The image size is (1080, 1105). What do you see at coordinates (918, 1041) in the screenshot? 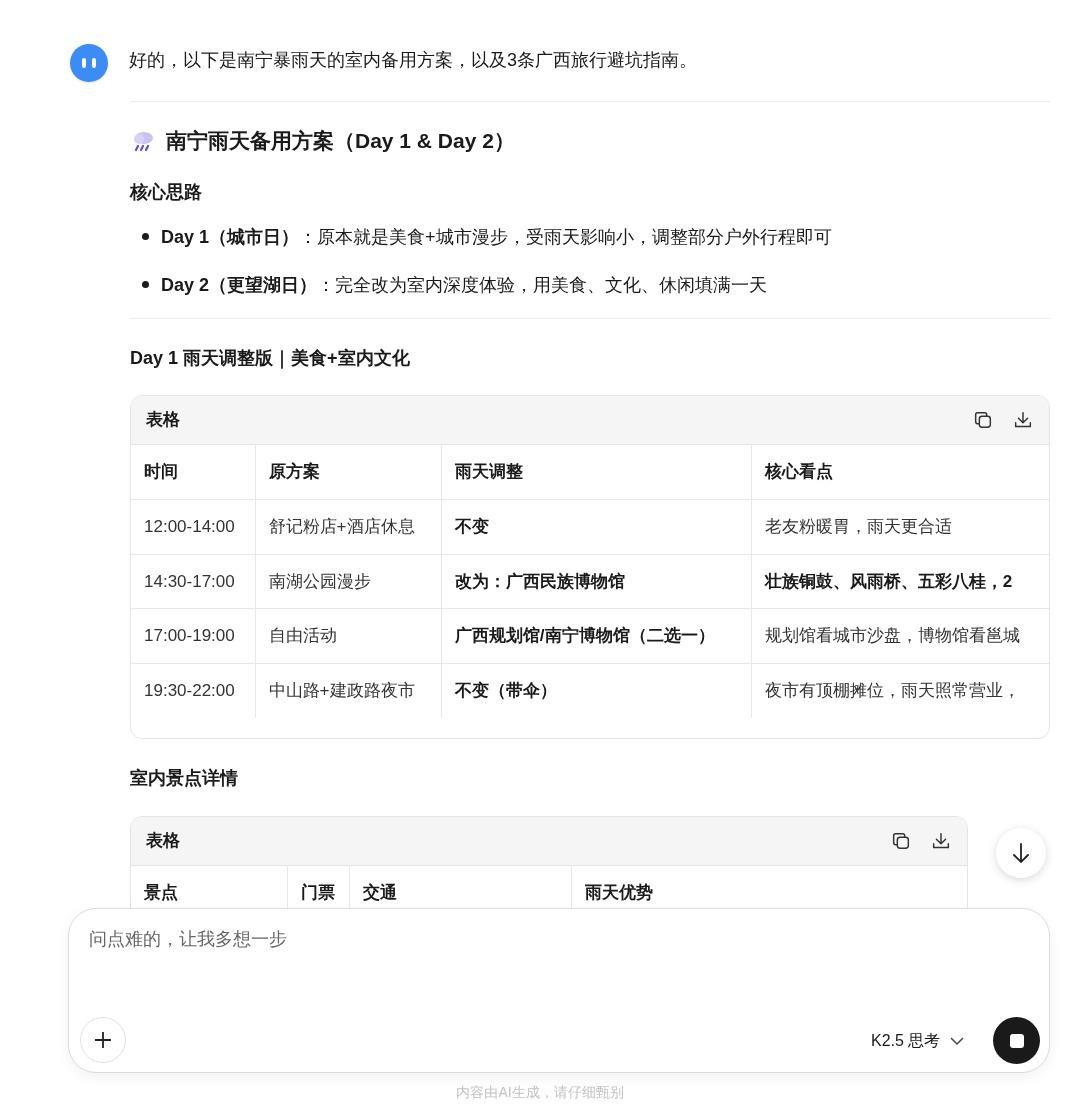
I see `model-selector: K2.5 思考` at bounding box center [918, 1041].